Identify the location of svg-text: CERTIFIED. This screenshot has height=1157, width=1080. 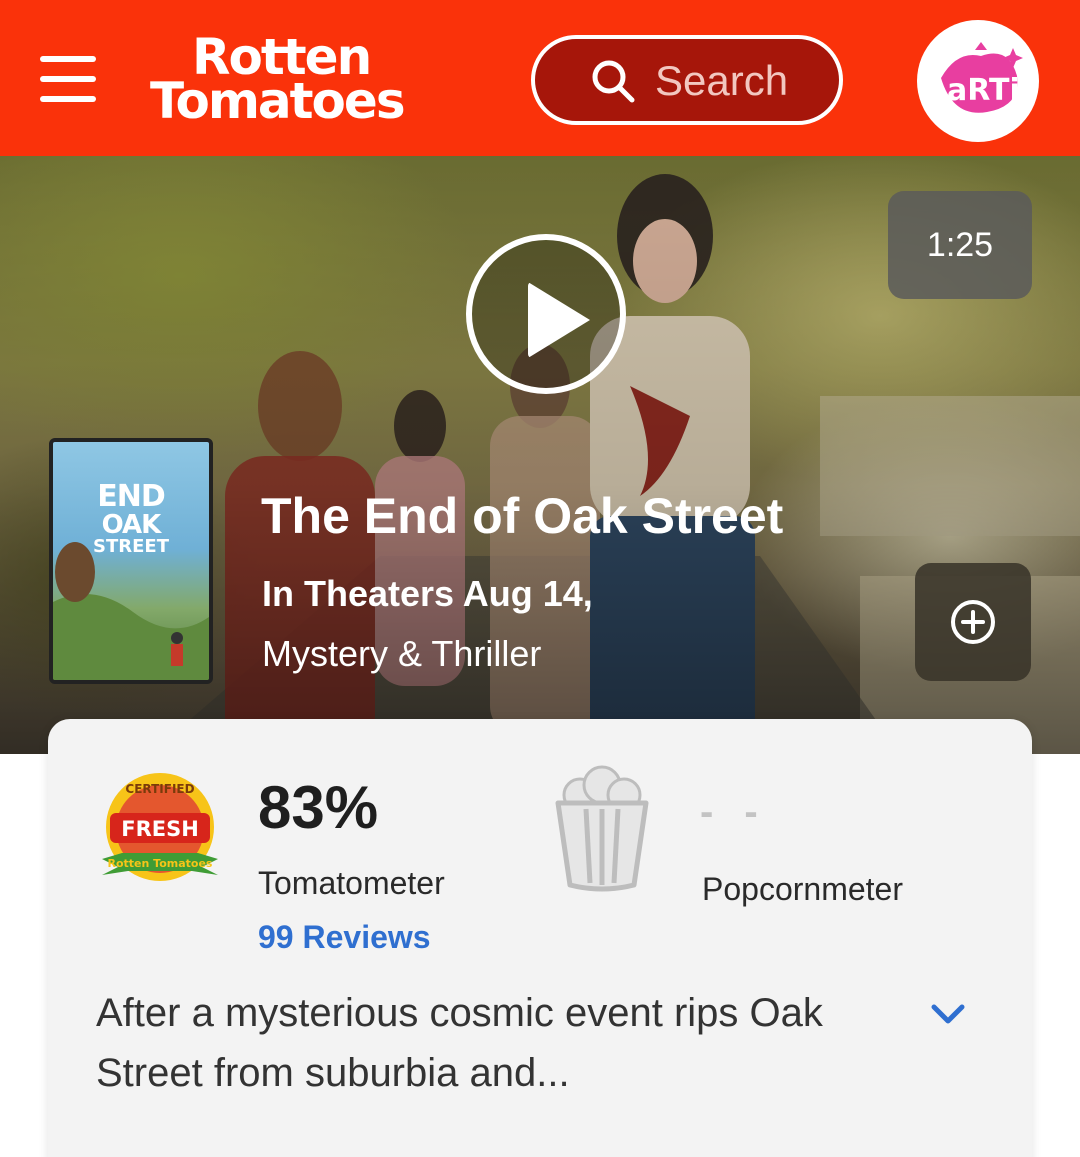
(159, 789).